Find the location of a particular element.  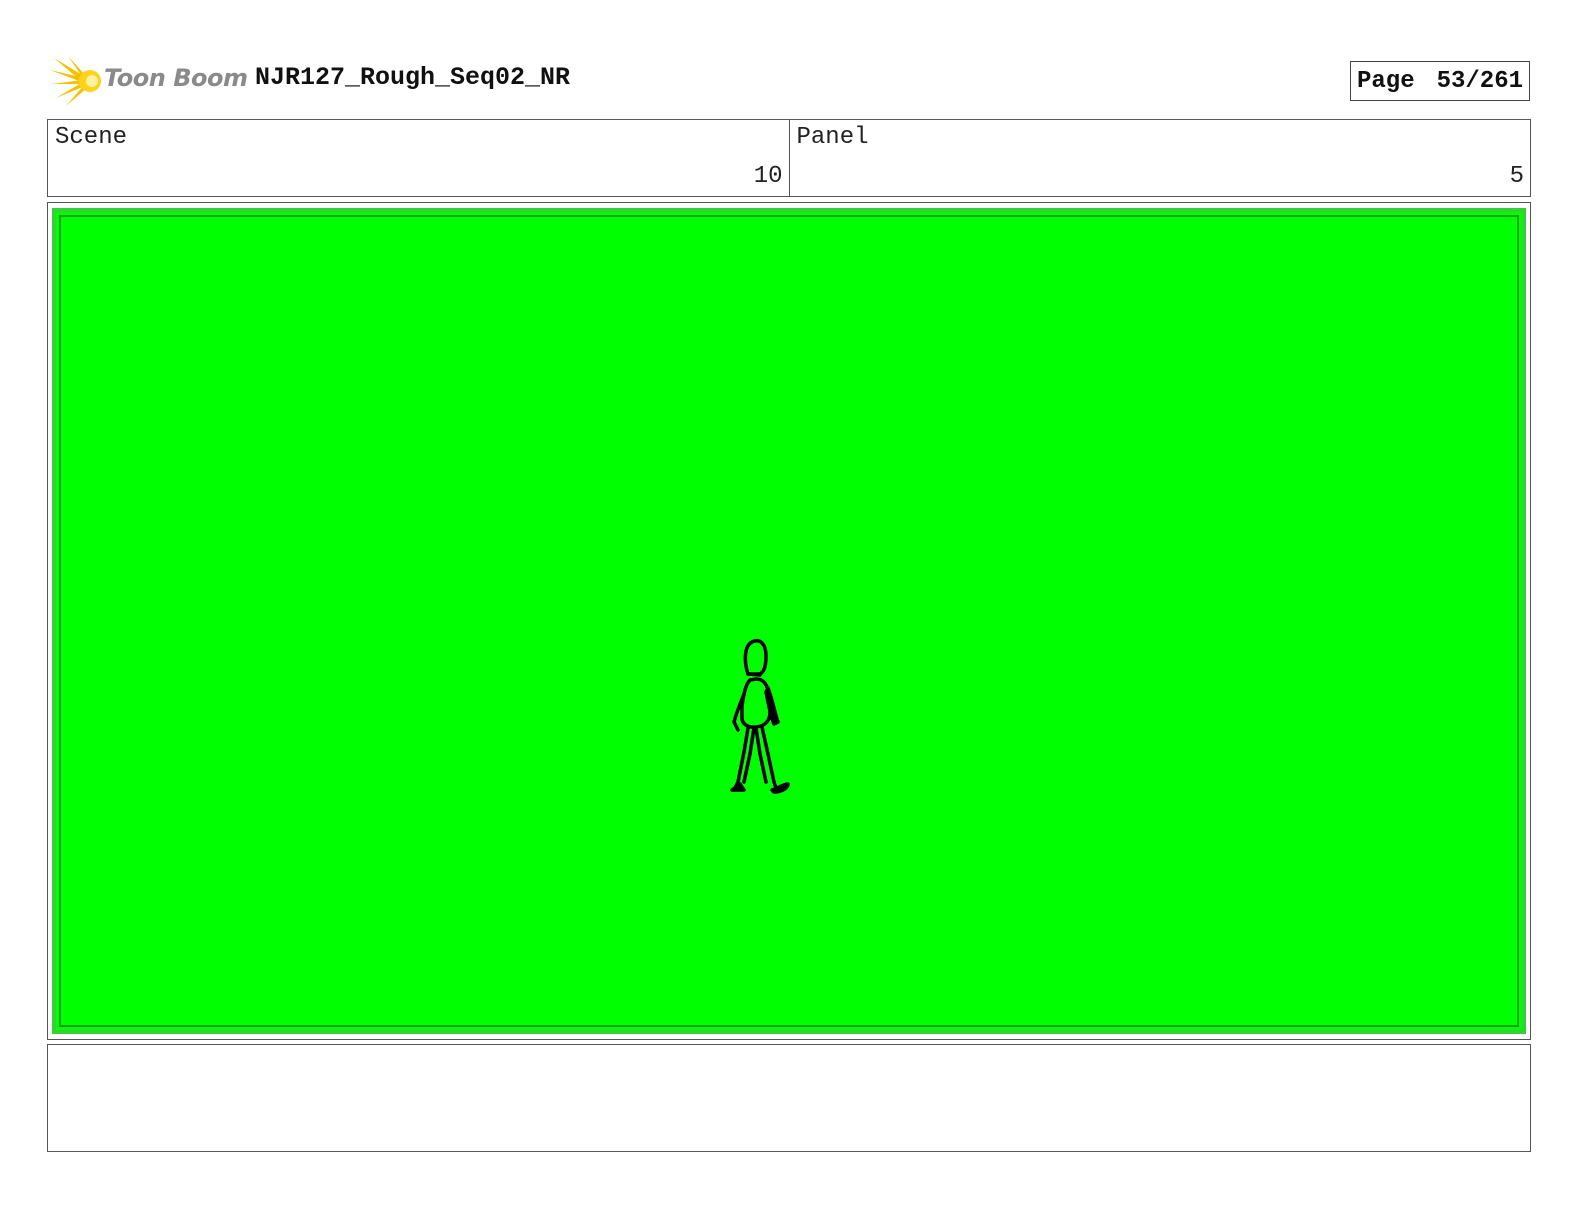

panel-notes-box is located at coordinates (789, 1098).